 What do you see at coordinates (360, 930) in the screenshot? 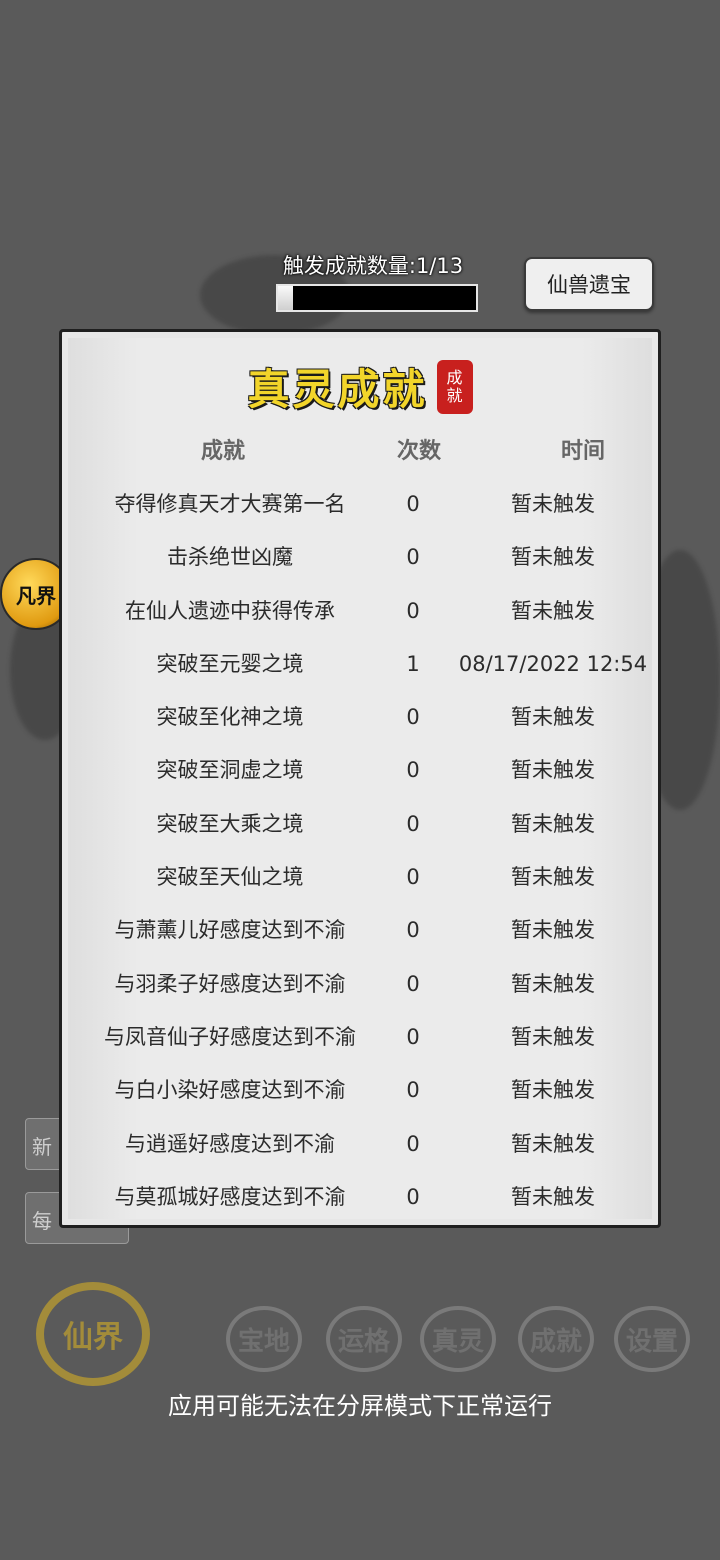
I see `achievement-row: 与萧薰儿好感度达到不渝 0 暂未触发` at bounding box center [360, 930].